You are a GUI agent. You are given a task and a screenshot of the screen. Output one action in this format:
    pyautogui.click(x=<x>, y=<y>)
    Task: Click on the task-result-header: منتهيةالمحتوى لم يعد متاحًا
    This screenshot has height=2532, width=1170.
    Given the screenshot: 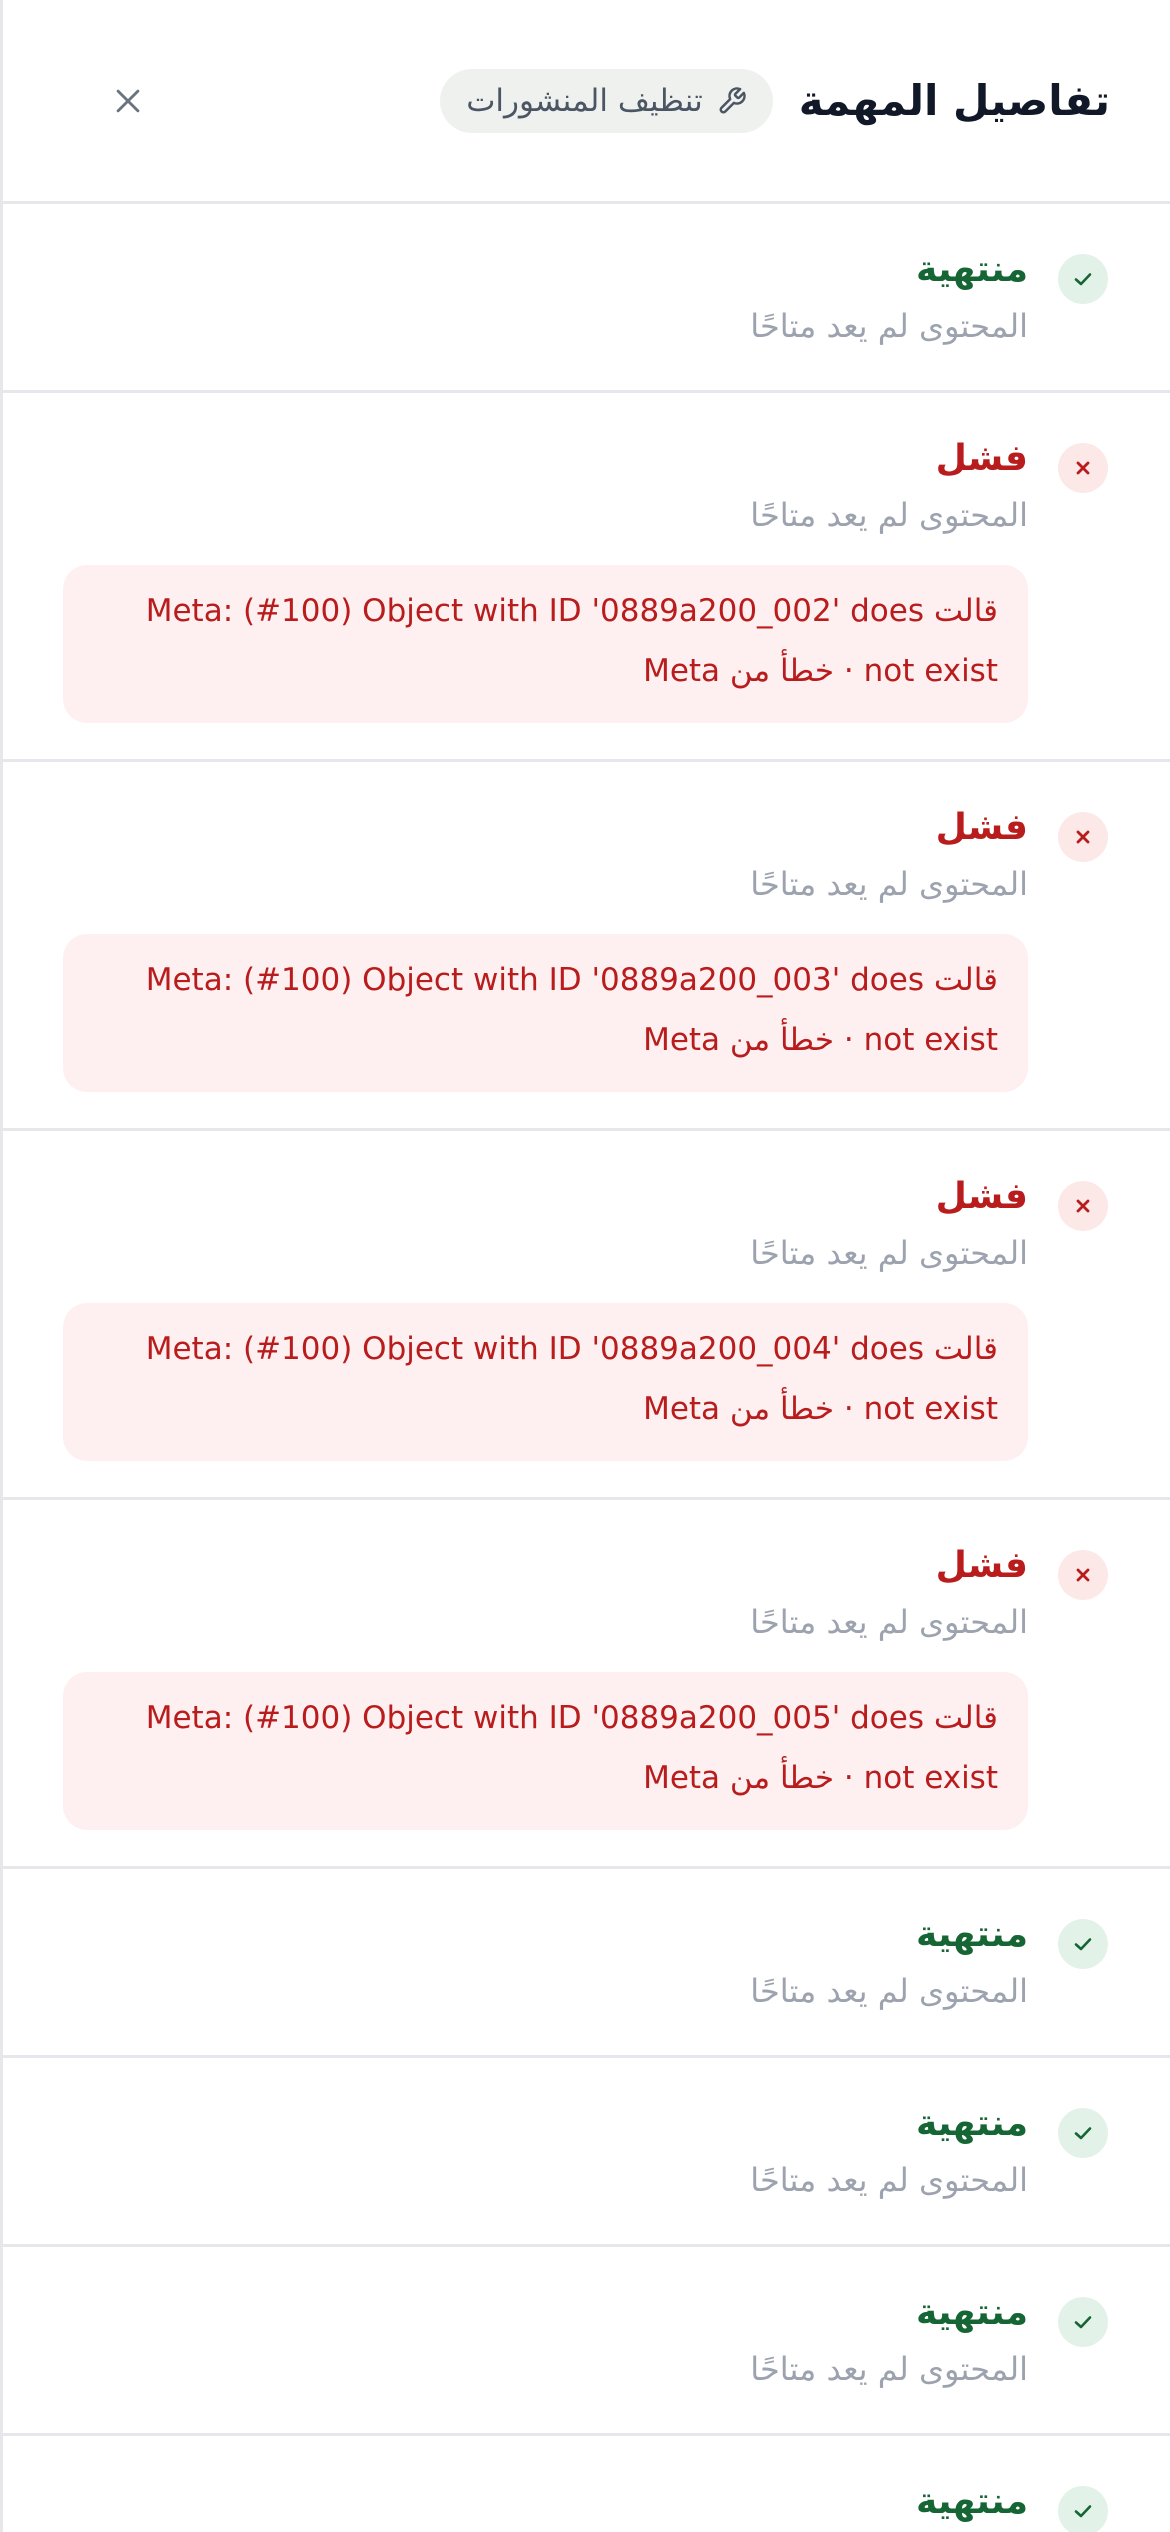 What is the action you would take?
    pyautogui.click(x=585, y=2503)
    